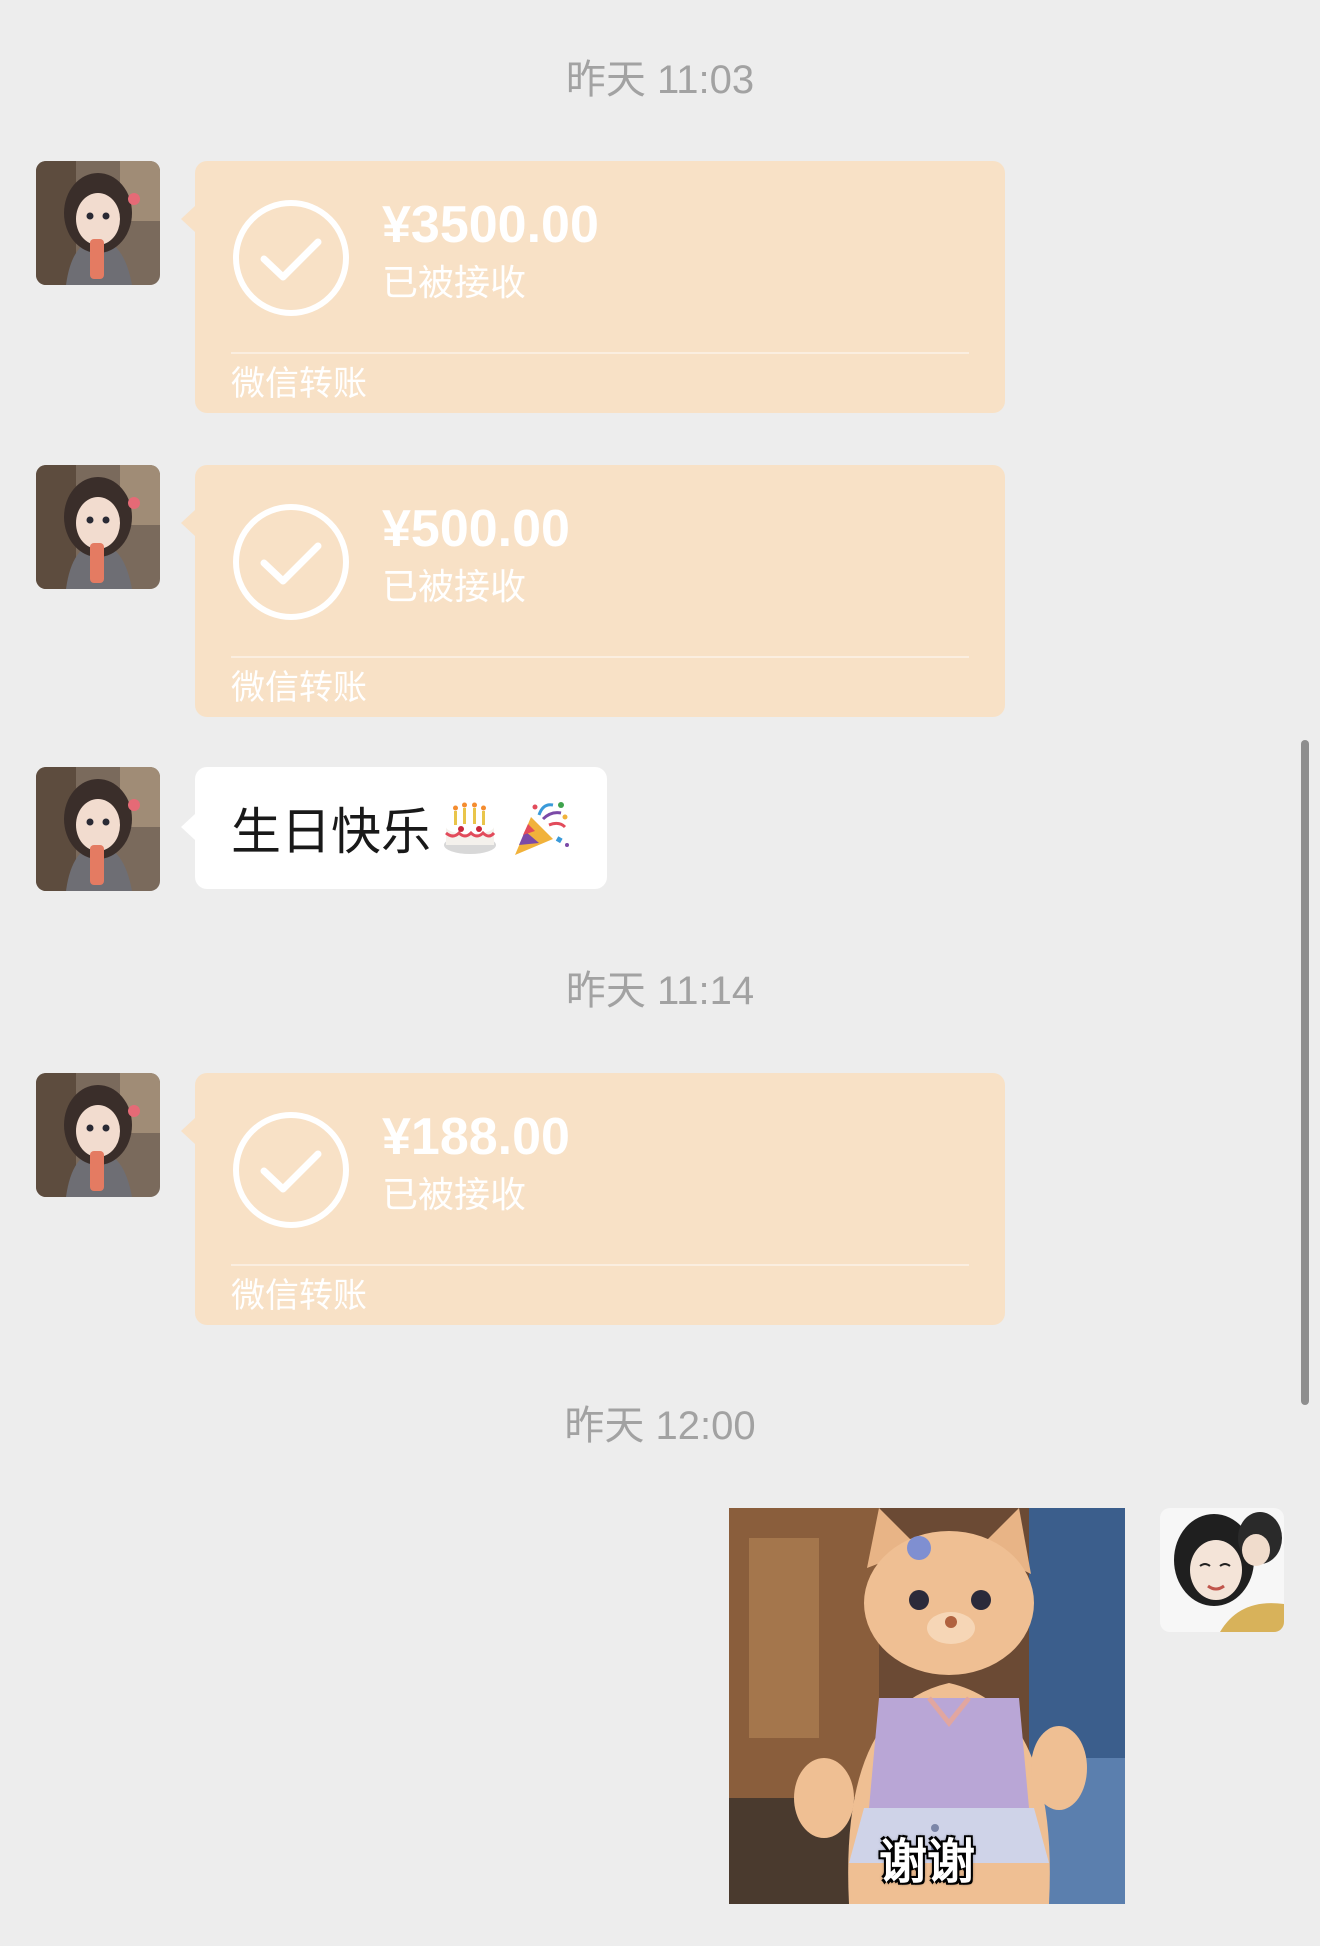 The height and width of the screenshot is (1946, 1320). What do you see at coordinates (490, 225) in the screenshot?
I see `transfer-amount: ¥3500.00` at bounding box center [490, 225].